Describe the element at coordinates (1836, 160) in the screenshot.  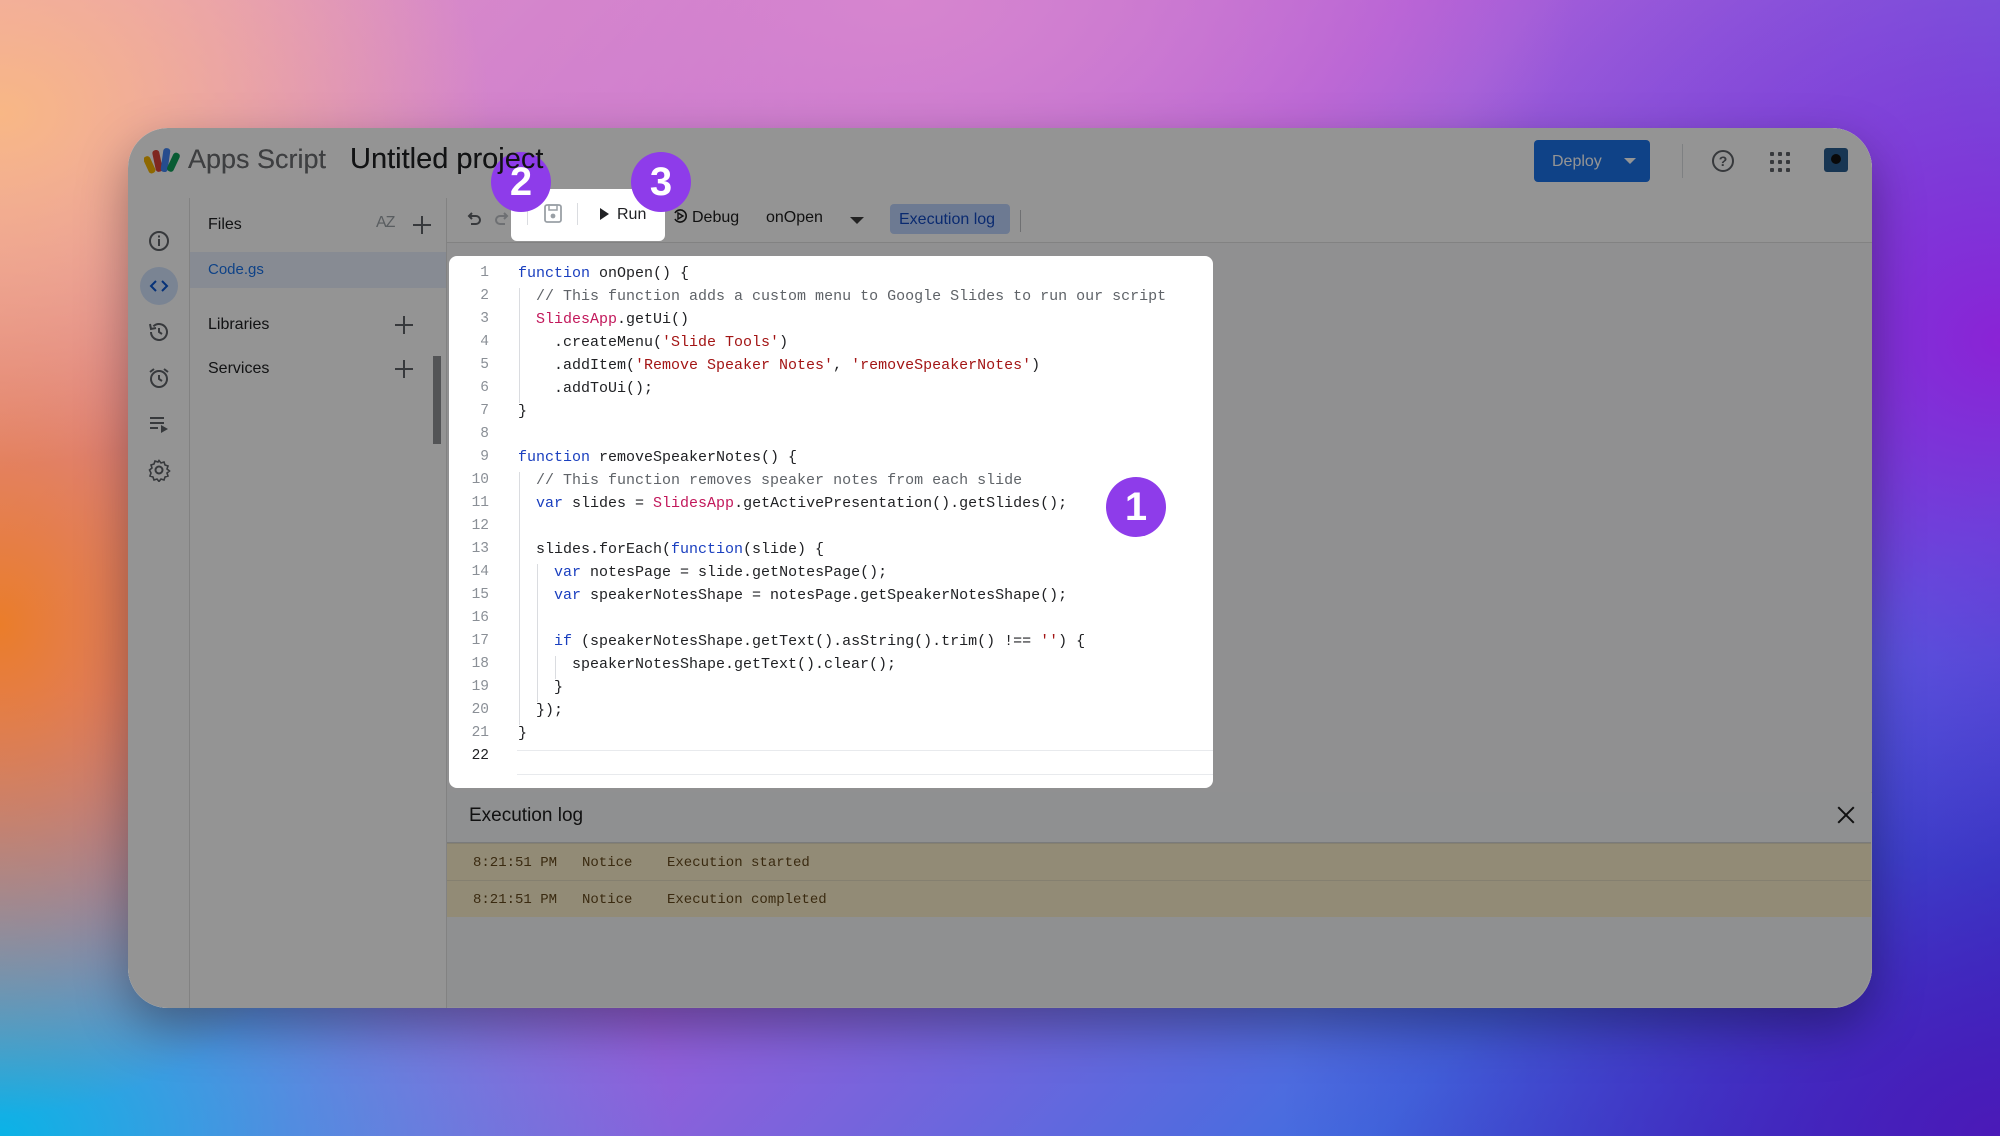
I see `avatar` at that location.